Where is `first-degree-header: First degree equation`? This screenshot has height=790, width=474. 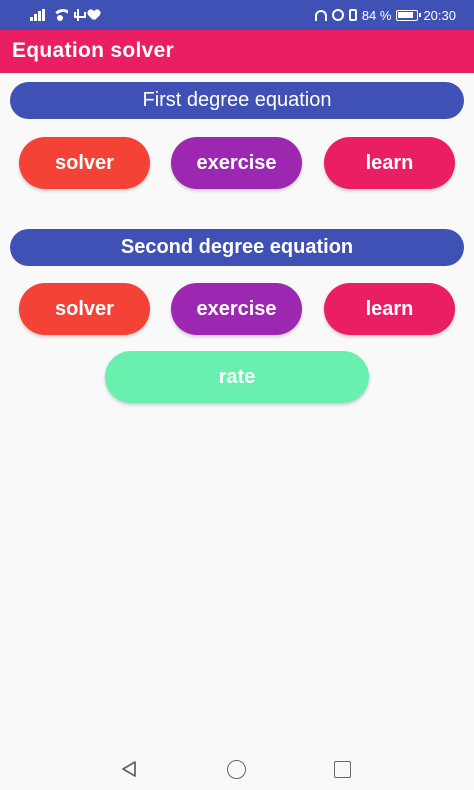 first-degree-header: First degree equation is located at coordinates (237, 100).